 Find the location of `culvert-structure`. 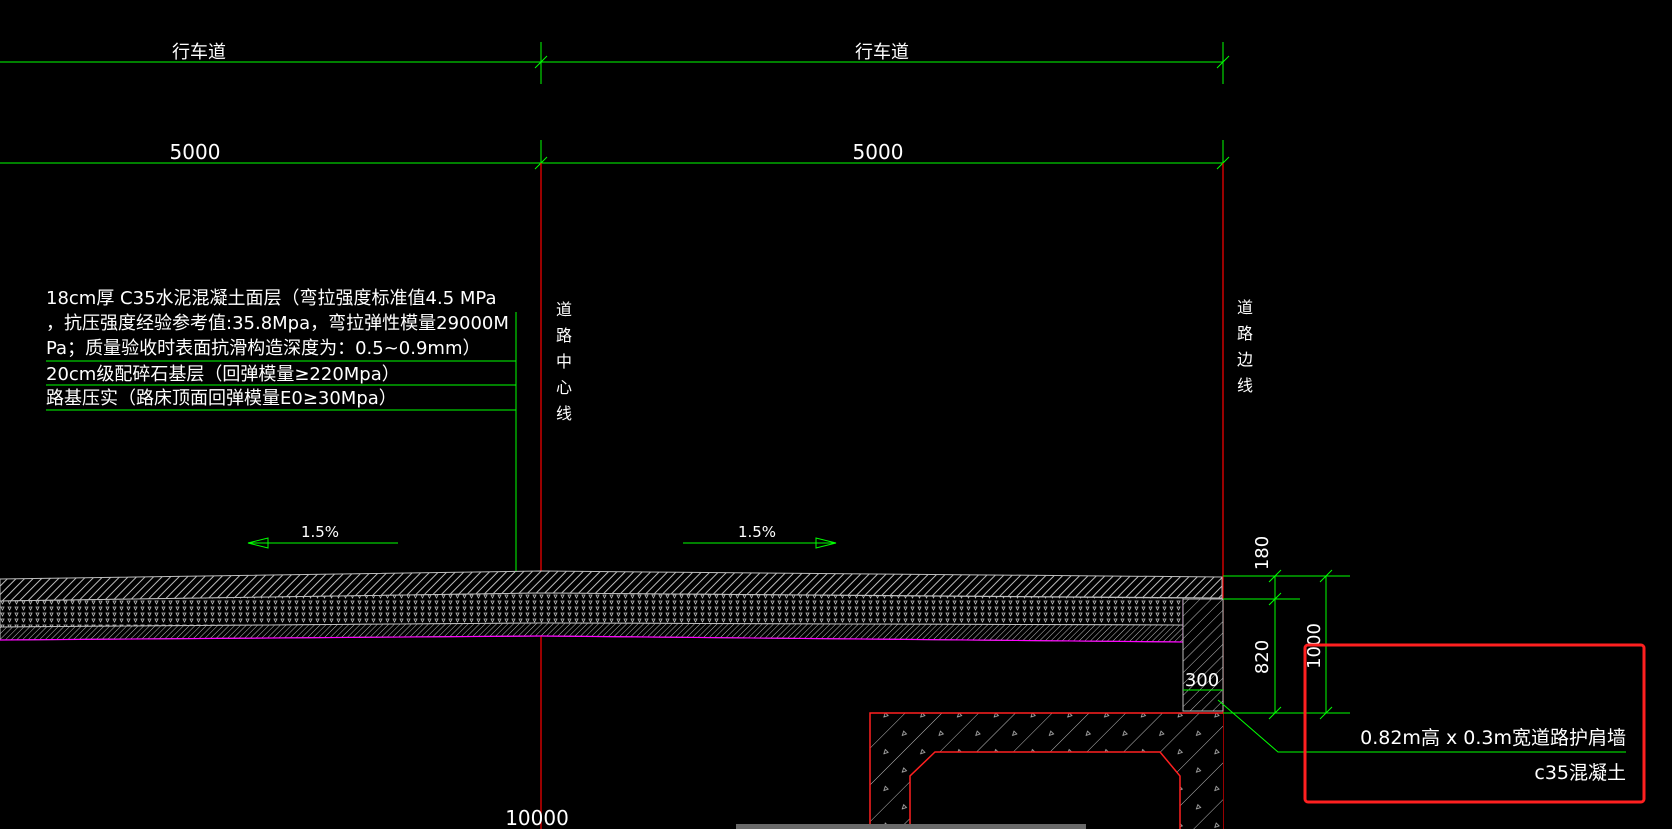

culvert-structure is located at coordinates (1046, 770).